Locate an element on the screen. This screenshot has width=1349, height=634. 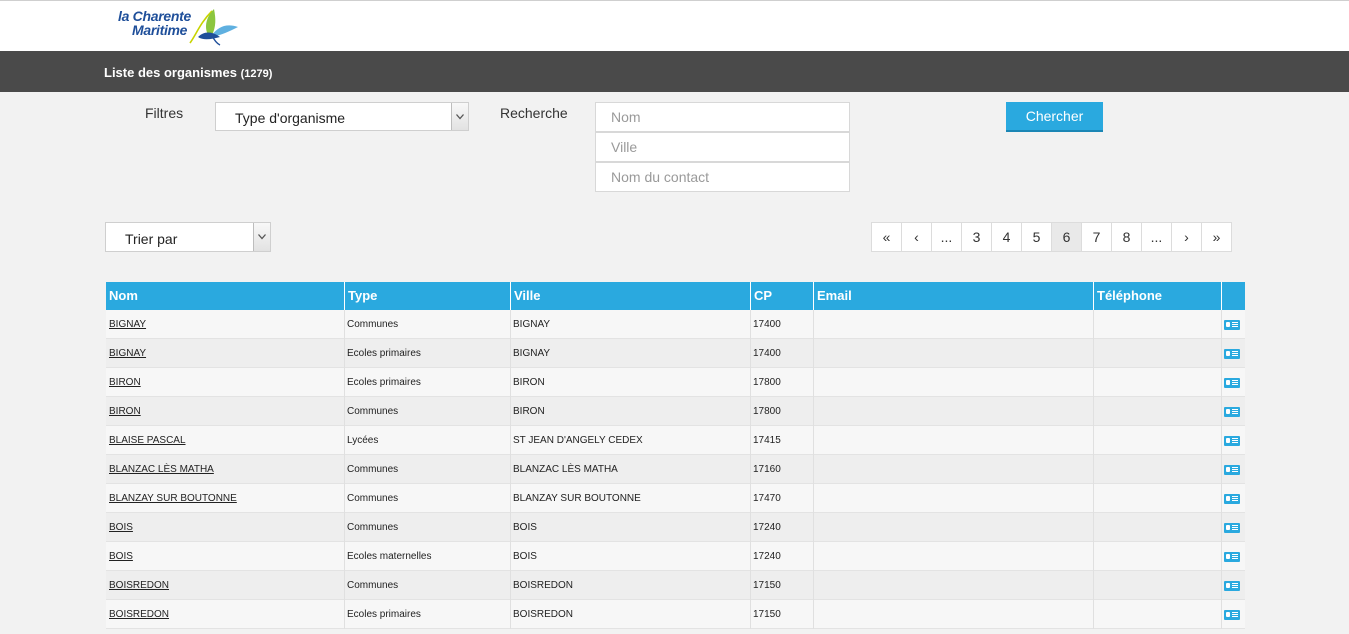
cell-ville: BIGNAY is located at coordinates (631, 324).